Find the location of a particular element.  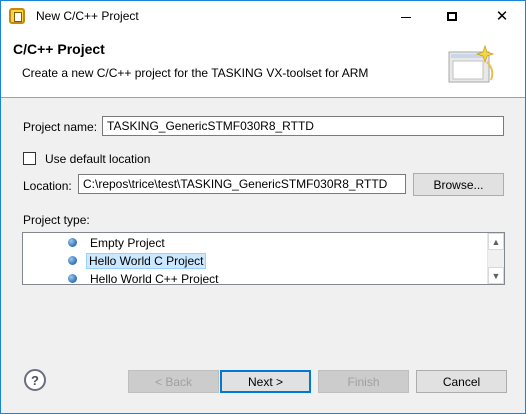

close-button: ✕ is located at coordinates (502, 16).